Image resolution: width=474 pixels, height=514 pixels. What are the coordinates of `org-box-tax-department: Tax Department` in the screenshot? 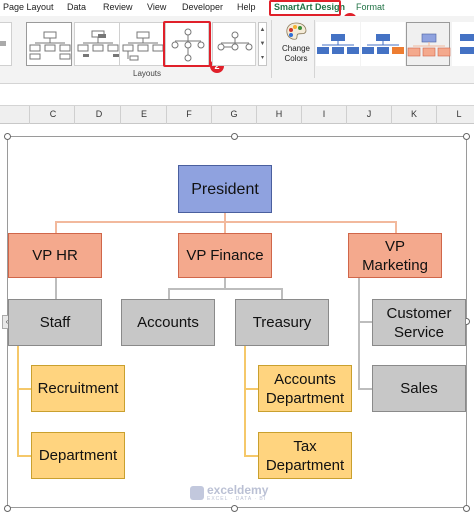 It's located at (305, 455).